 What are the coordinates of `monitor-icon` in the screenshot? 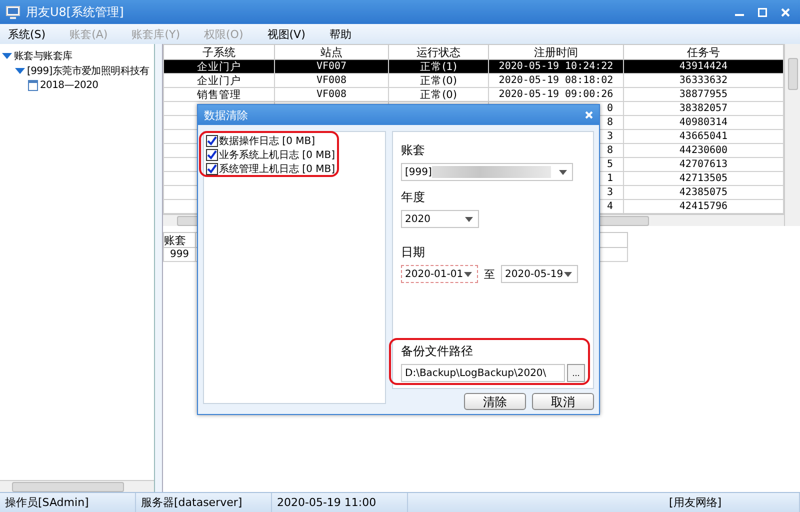 It's located at (13, 12).